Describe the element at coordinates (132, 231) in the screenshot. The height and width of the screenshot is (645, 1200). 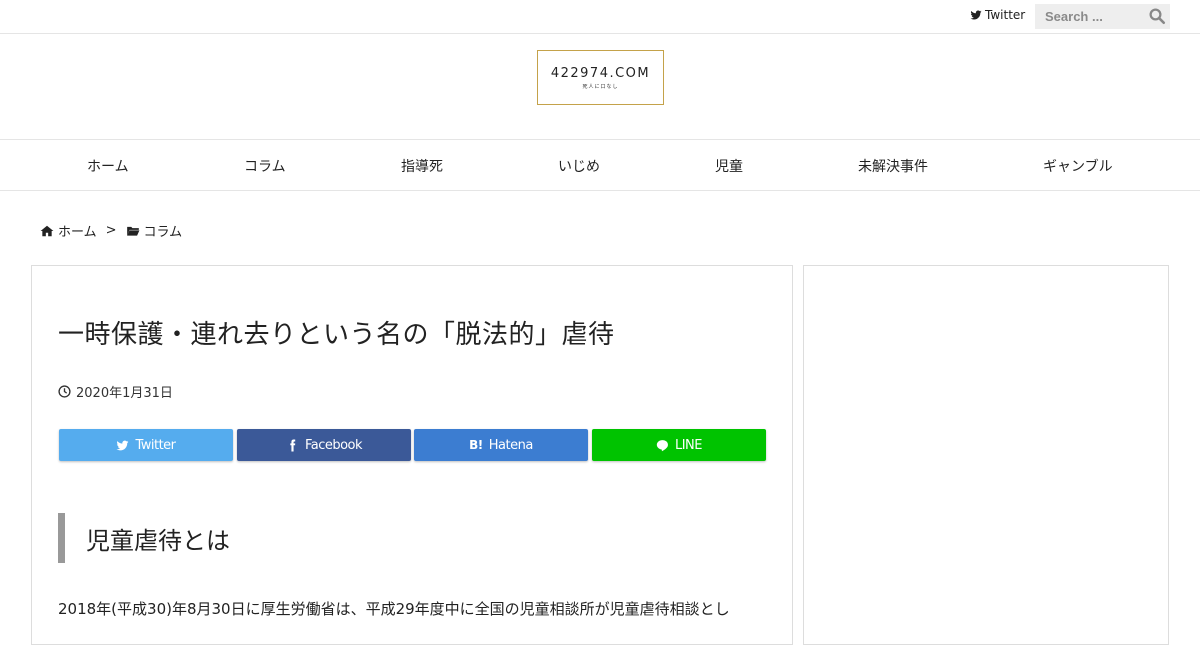
I see `folder-icon` at that location.